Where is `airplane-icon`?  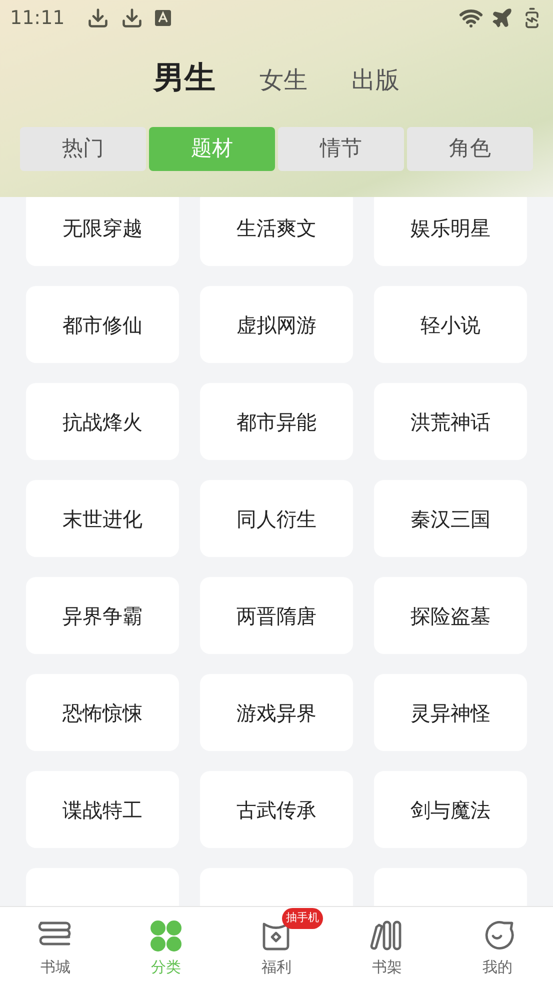
airplane-icon is located at coordinates (502, 18).